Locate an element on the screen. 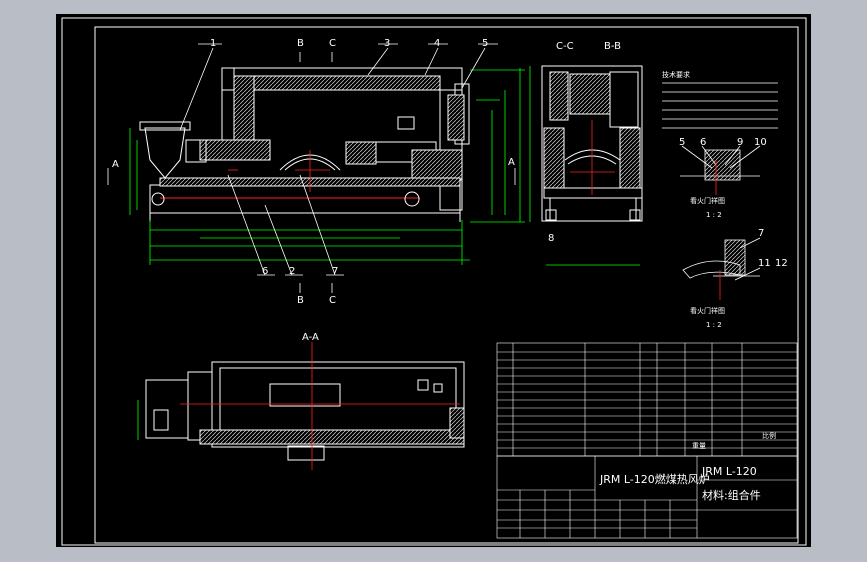 This screenshot has width=867, height=562. detail1-caption: 看火门祥图 is located at coordinates (707, 201).